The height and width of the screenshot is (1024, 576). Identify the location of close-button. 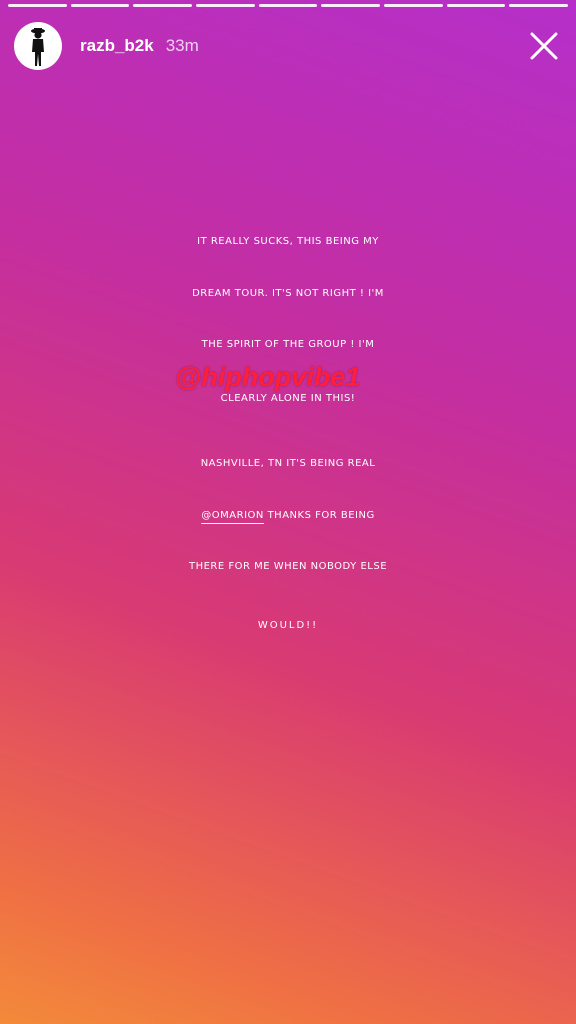
(544, 46).